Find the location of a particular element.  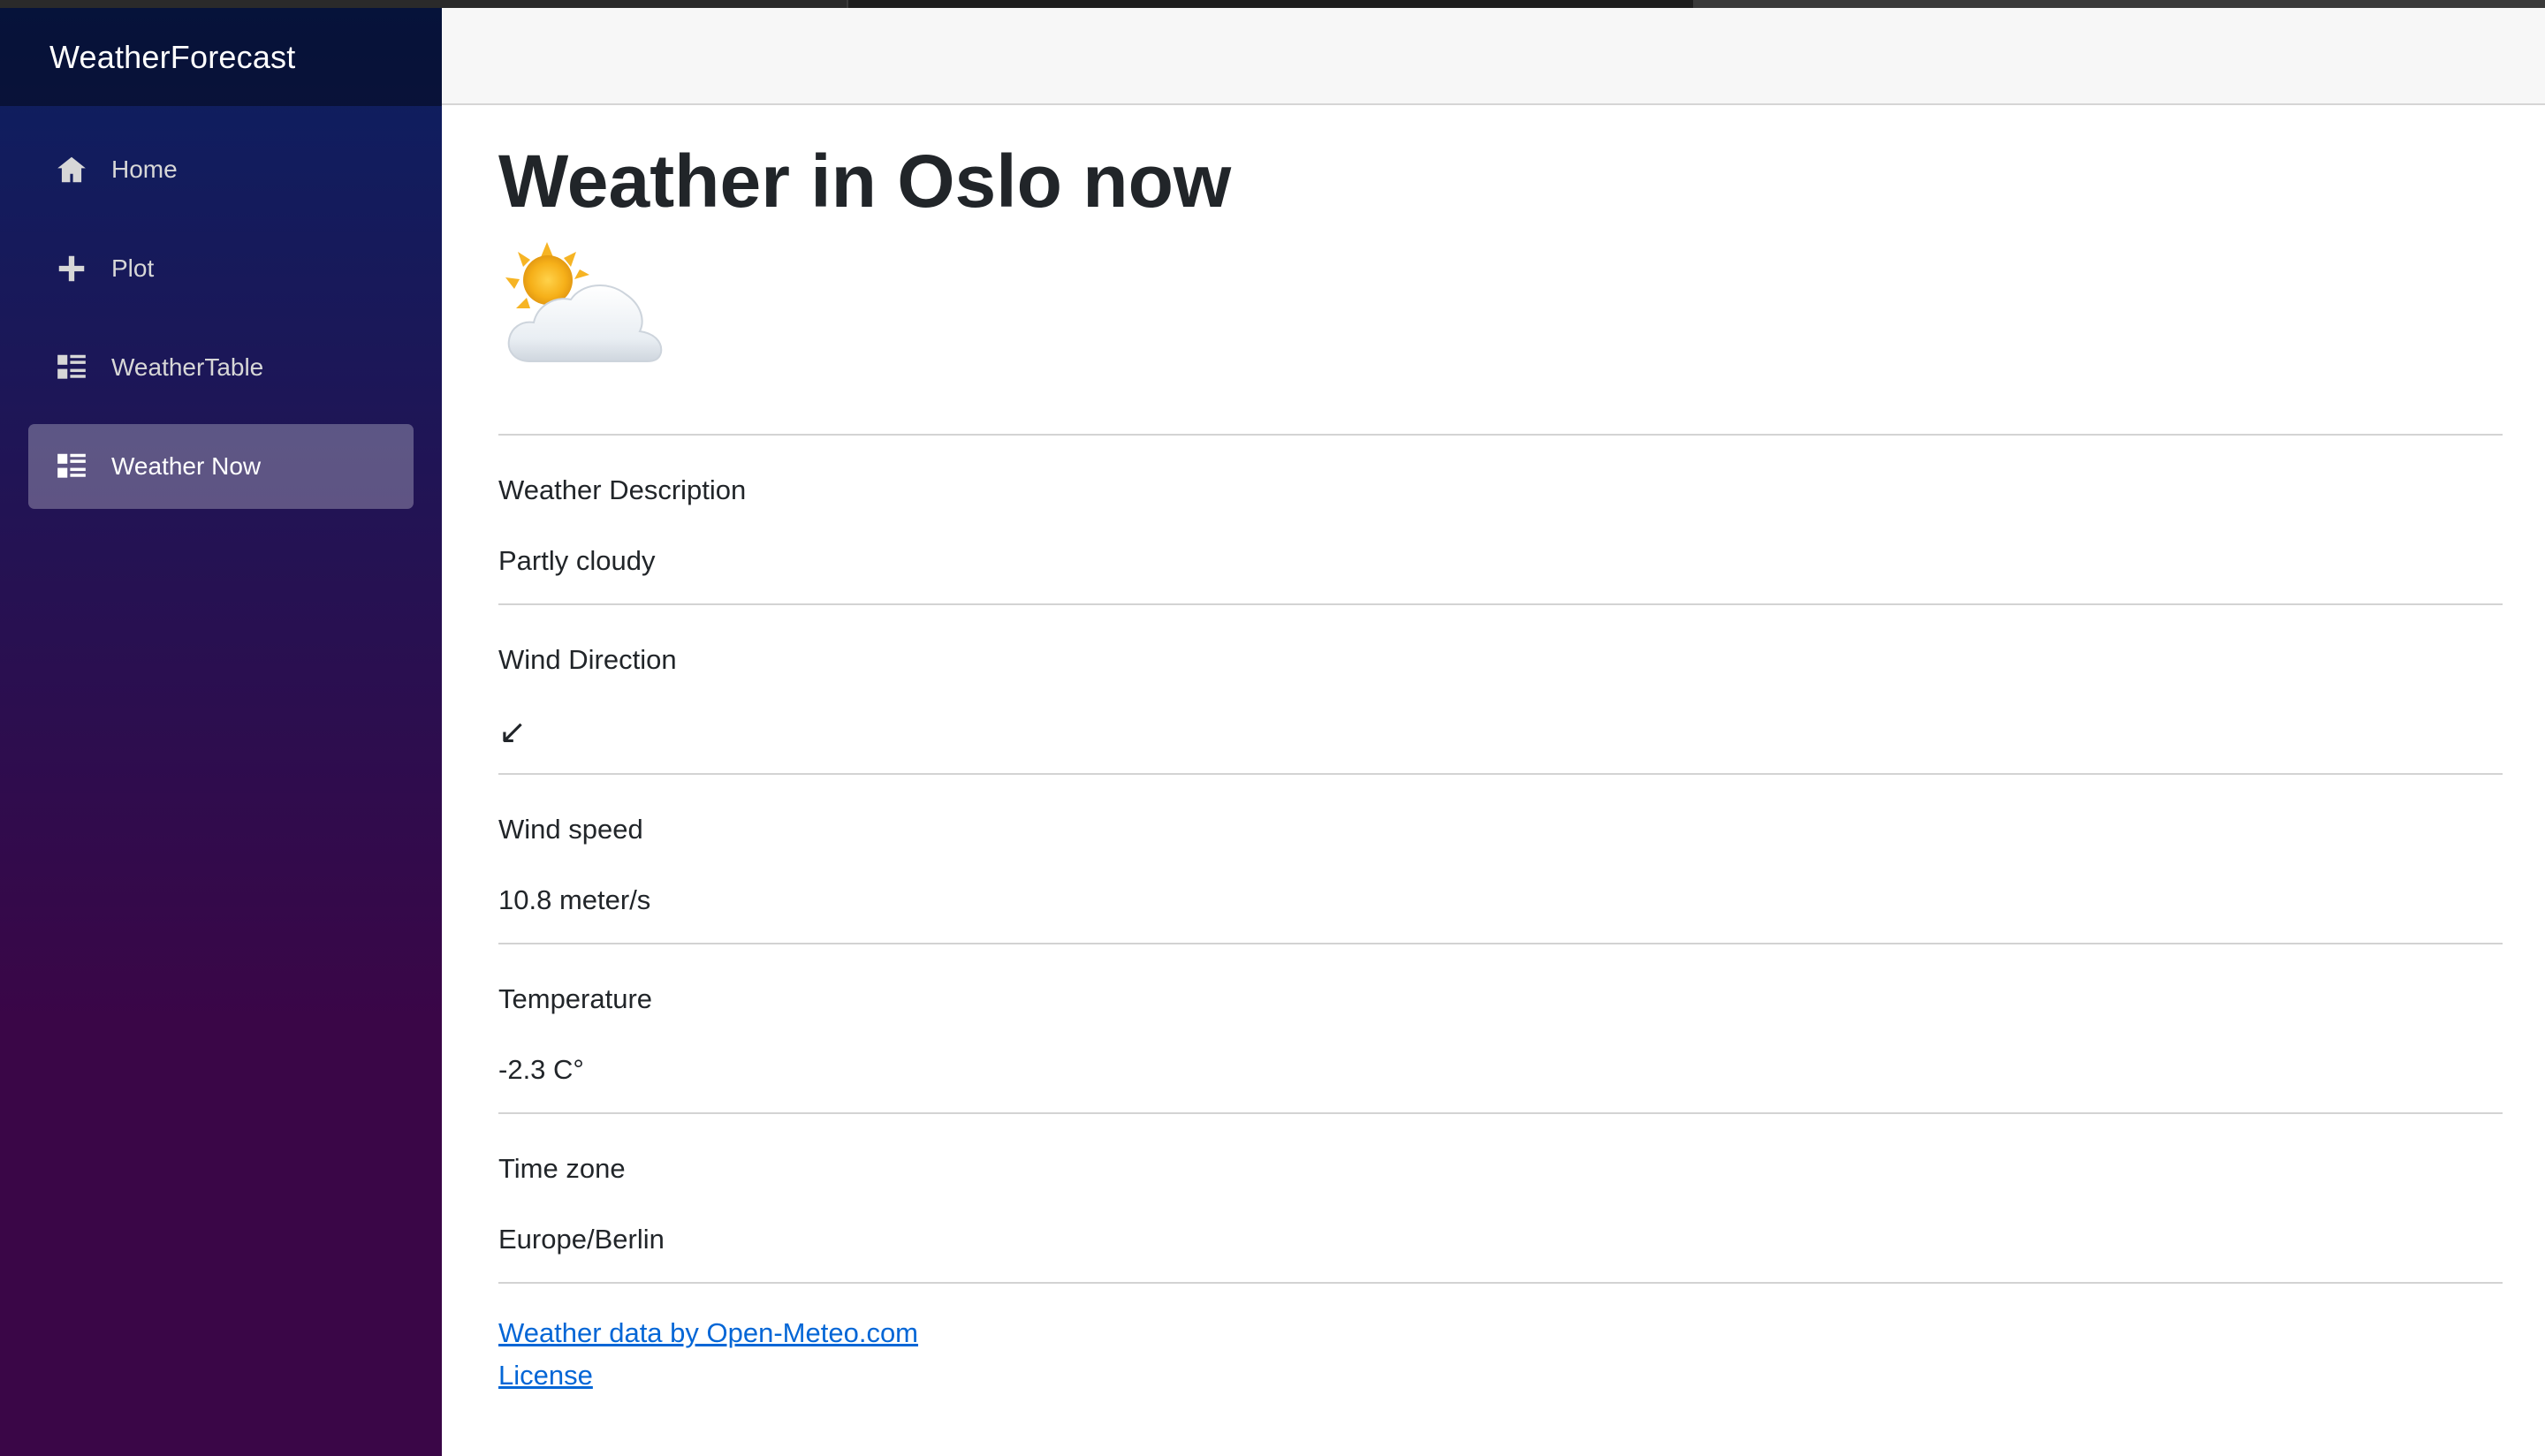

temperature-row: Temperature -2.3 C° is located at coordinates (1500, 1029).